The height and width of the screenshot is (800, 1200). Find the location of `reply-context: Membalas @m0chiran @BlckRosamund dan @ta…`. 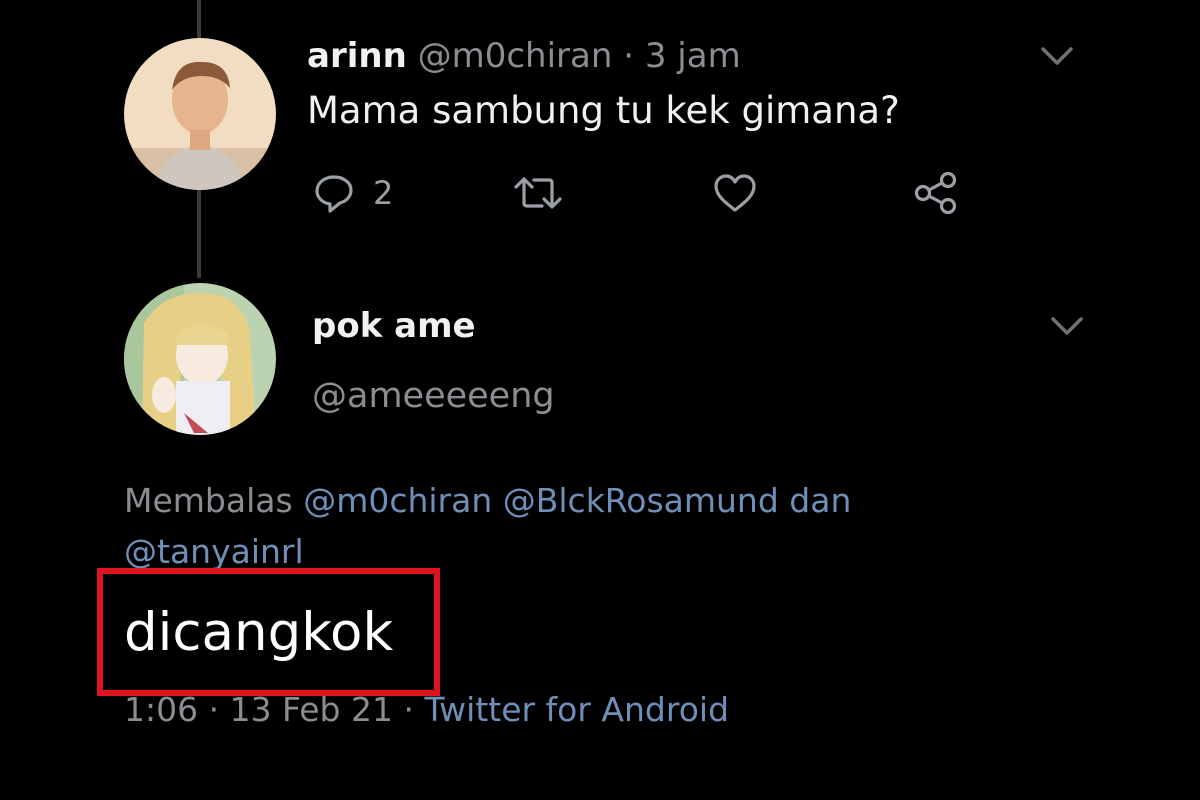

reply-context: Membalas @m0chiran @BlckRosamund dan @ta… is located at coordinates (574, 526).